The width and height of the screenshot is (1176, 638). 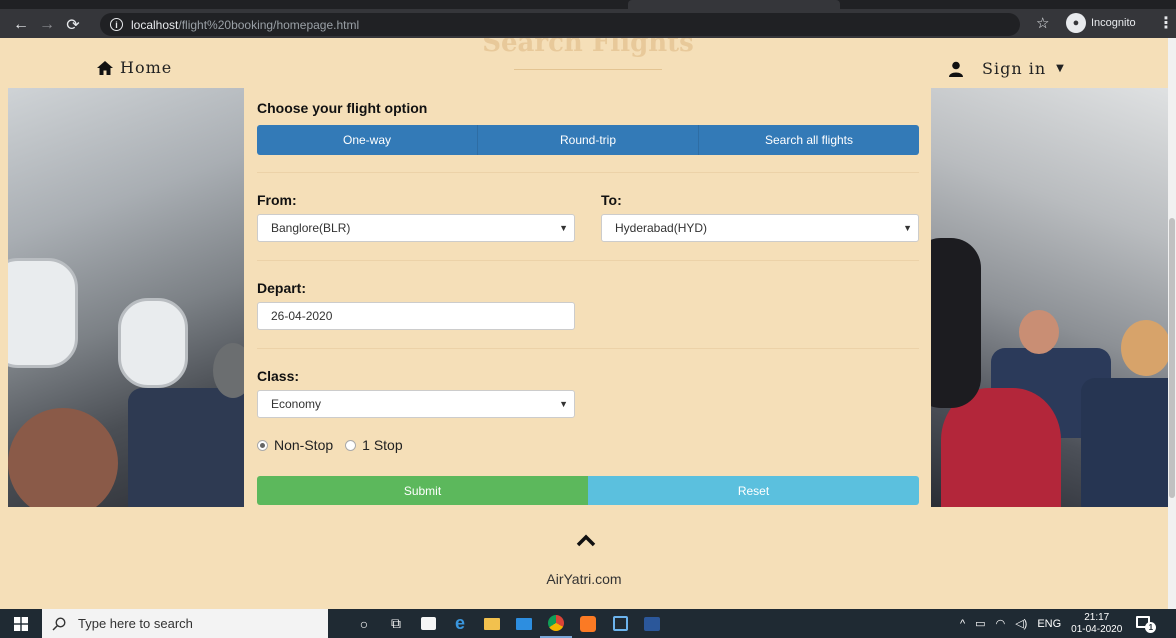 What do you see at coordinates (303, 445) in the screenshot?
I see `non-stop-label: Non-Stop` at bounding box center [303, 445].